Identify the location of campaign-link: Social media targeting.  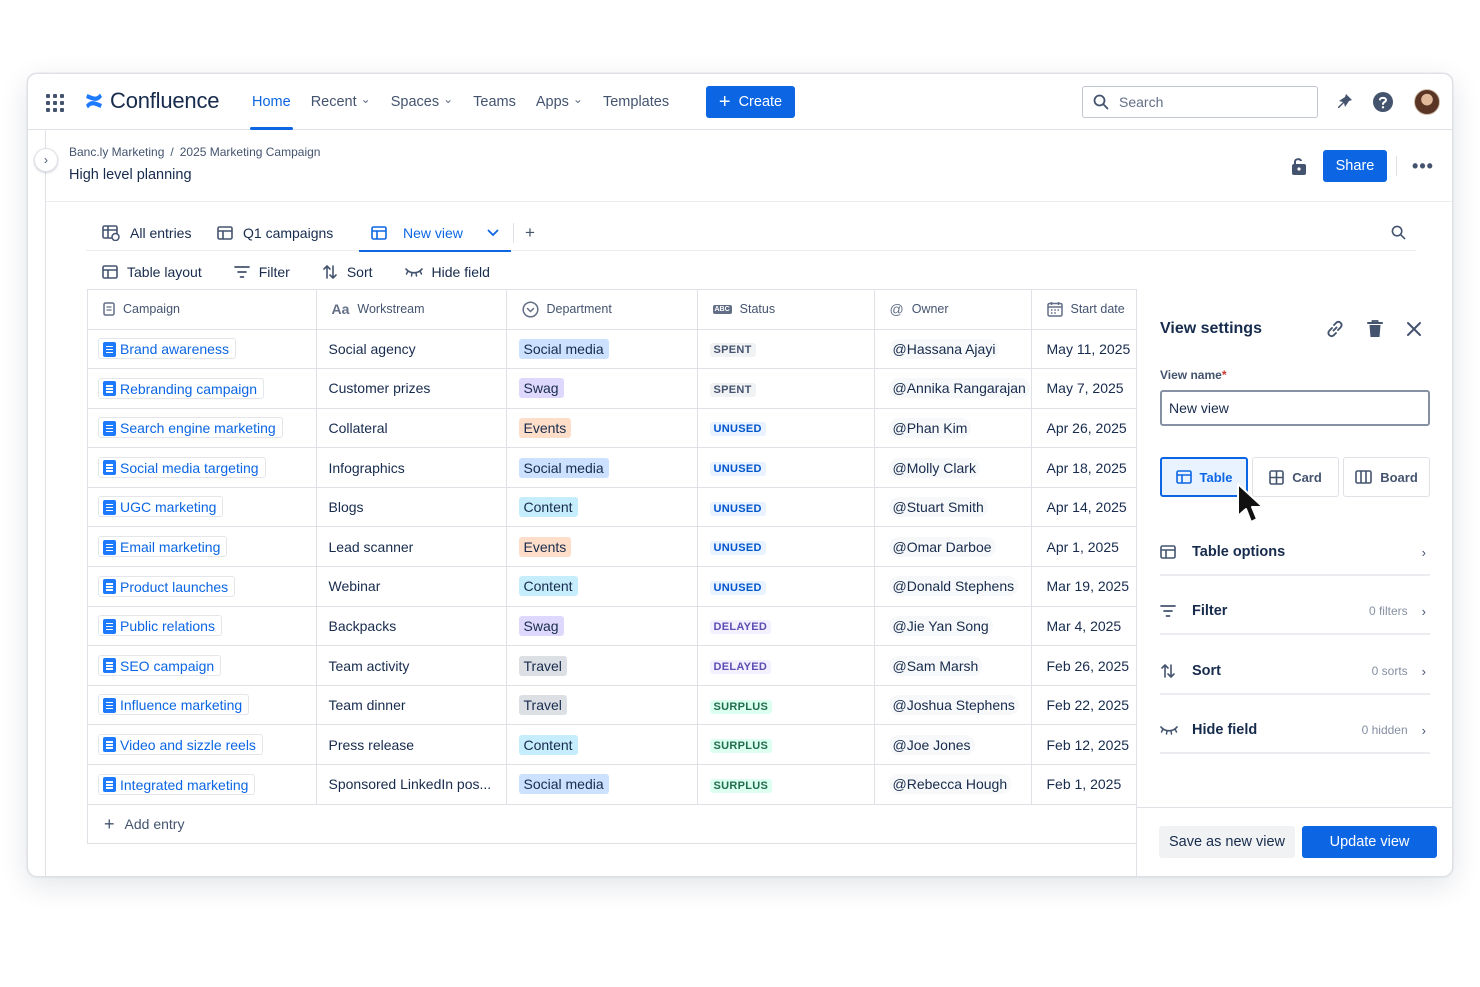
(182, 467).